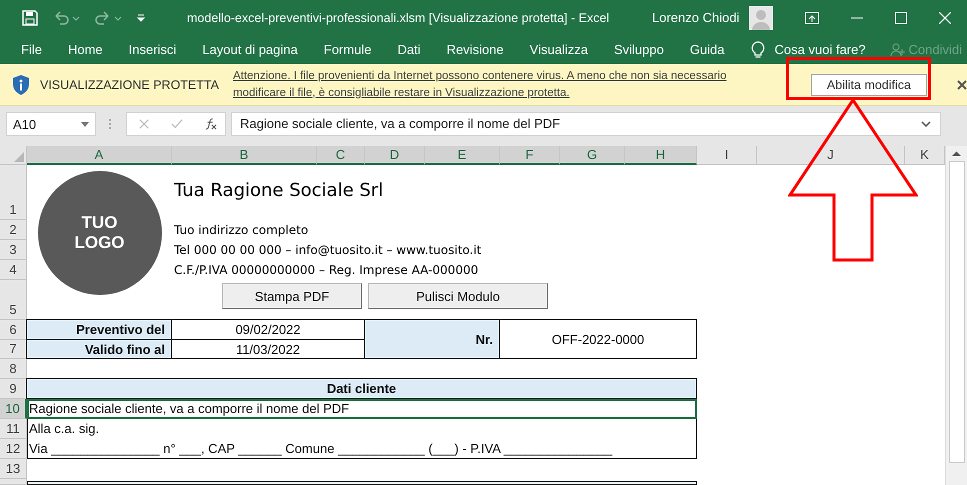  I want to click on row-header: 13, so click(13, 469).